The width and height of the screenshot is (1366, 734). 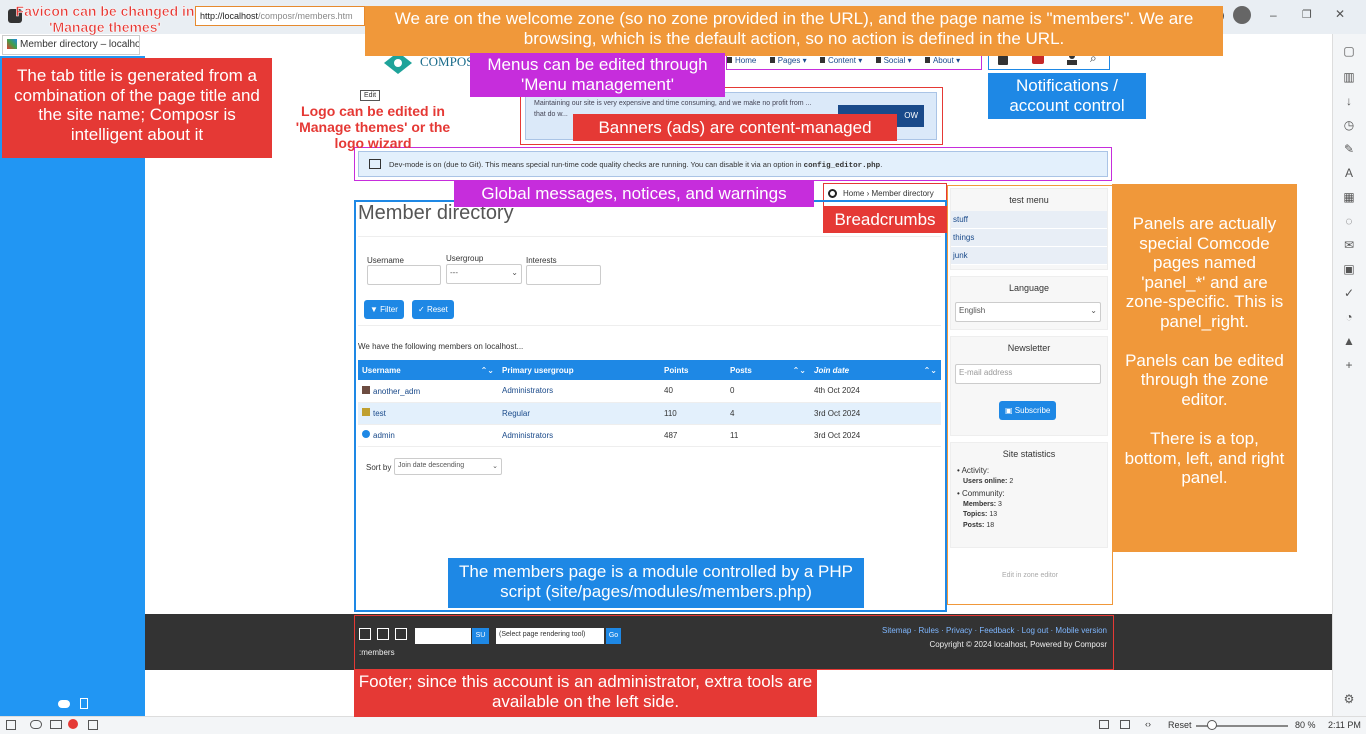 What do you see at coordinates (832, 194) in the screenshot?
I see `breadcrumb-home-icon` at bounding box center [832, 194].